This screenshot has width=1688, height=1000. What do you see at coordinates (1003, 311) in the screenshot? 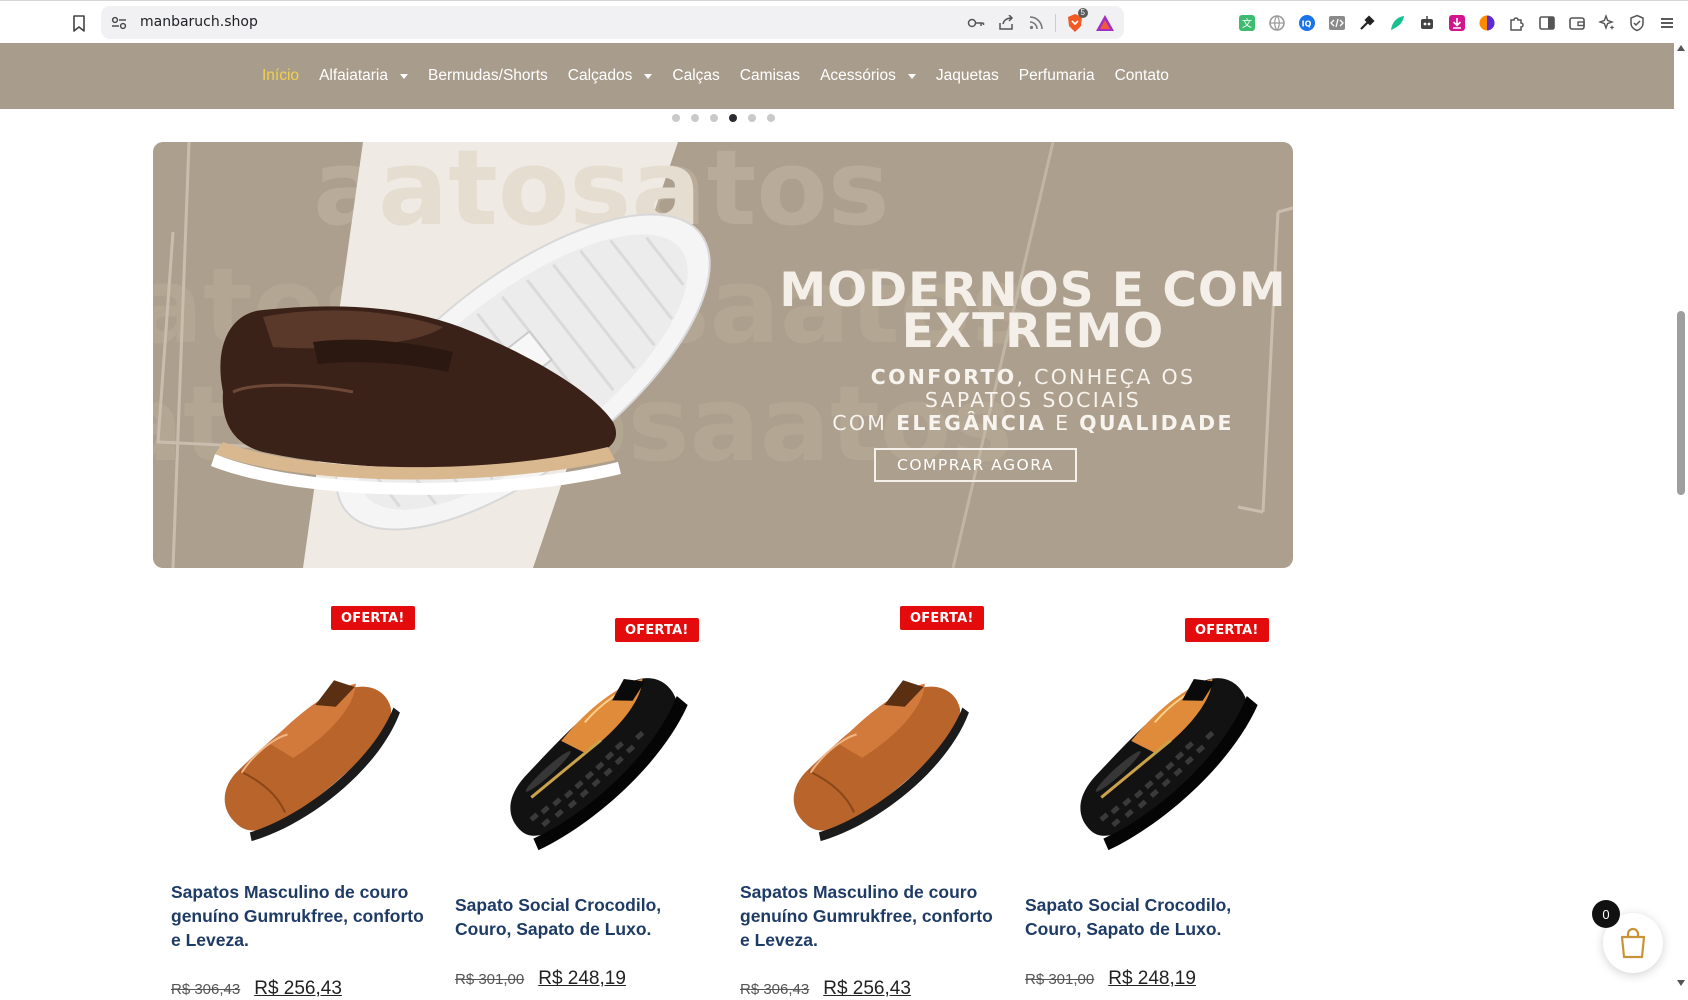
I see `hero-title: MODERNOS E COM EXTREMO` at bounding box center [1003, 311].